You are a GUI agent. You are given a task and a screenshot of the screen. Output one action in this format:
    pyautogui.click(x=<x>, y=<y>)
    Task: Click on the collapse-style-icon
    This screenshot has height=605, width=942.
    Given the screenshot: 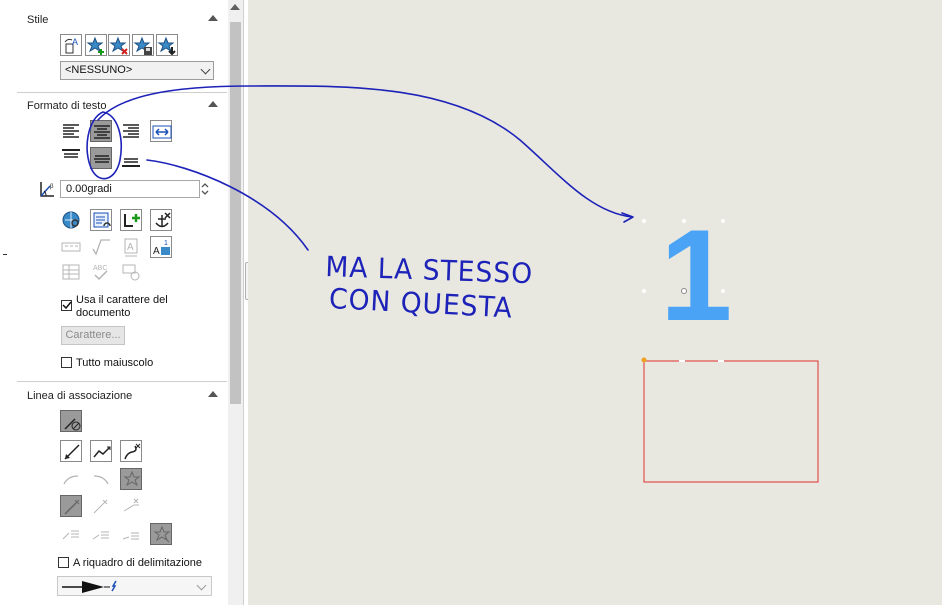 What is the action you would take?
    pyautogui.click(x=213, y=18)
    